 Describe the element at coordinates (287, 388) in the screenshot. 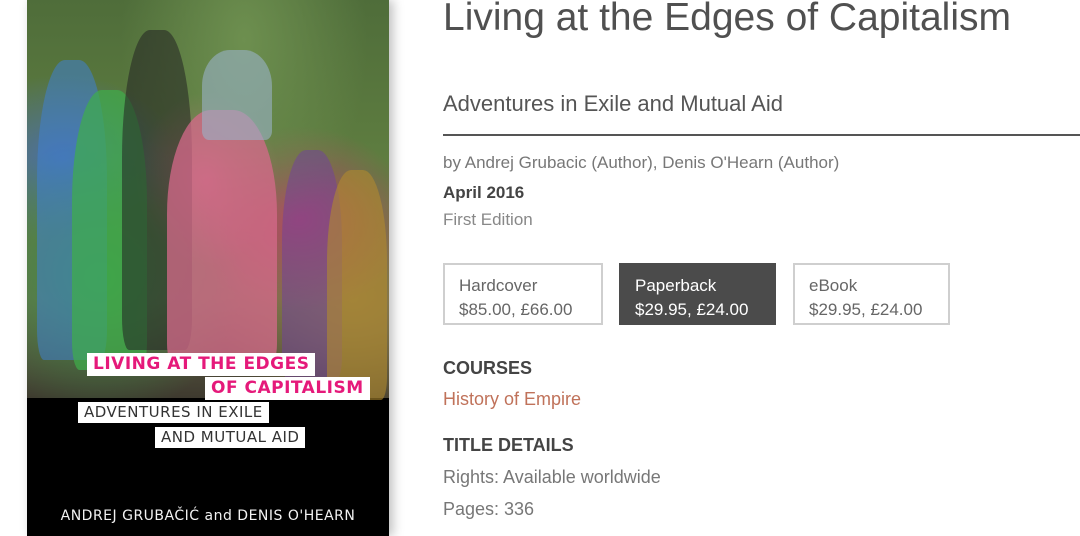

I see `cover-title-line-2: OF CAPITALISM` at that location.